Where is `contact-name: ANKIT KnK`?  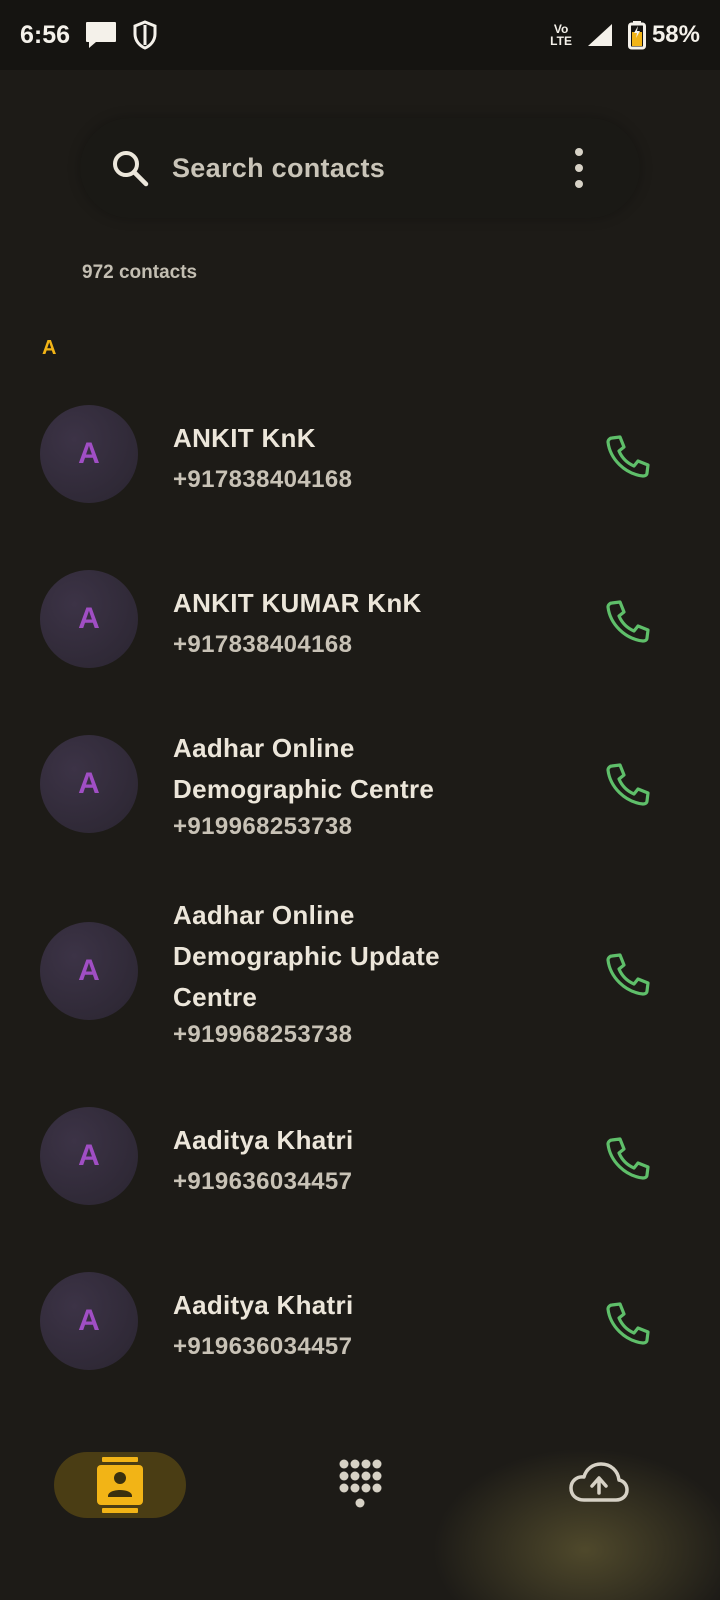 contact-name: ANKIT KnK is located at coordinates (244, 438).